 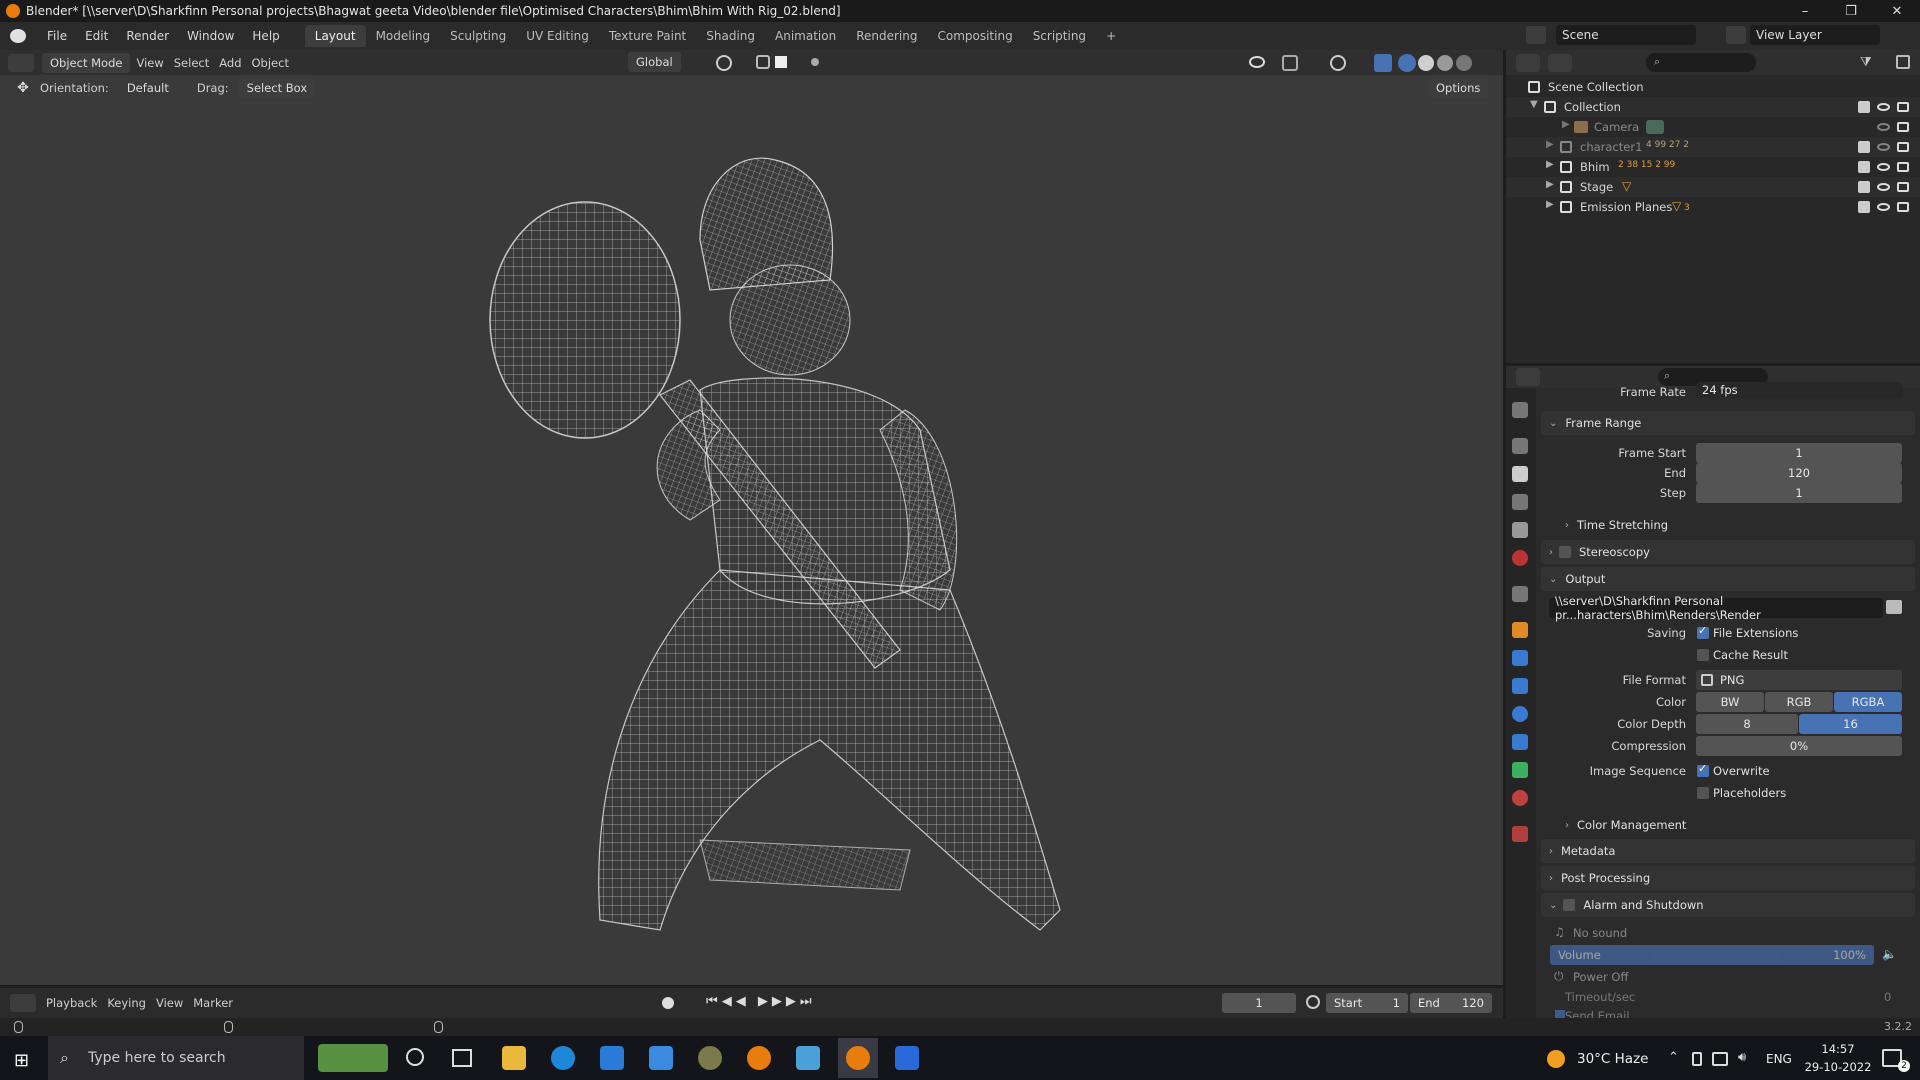 I want to click on search-highlight-icon, so click(x=353, y=1058).